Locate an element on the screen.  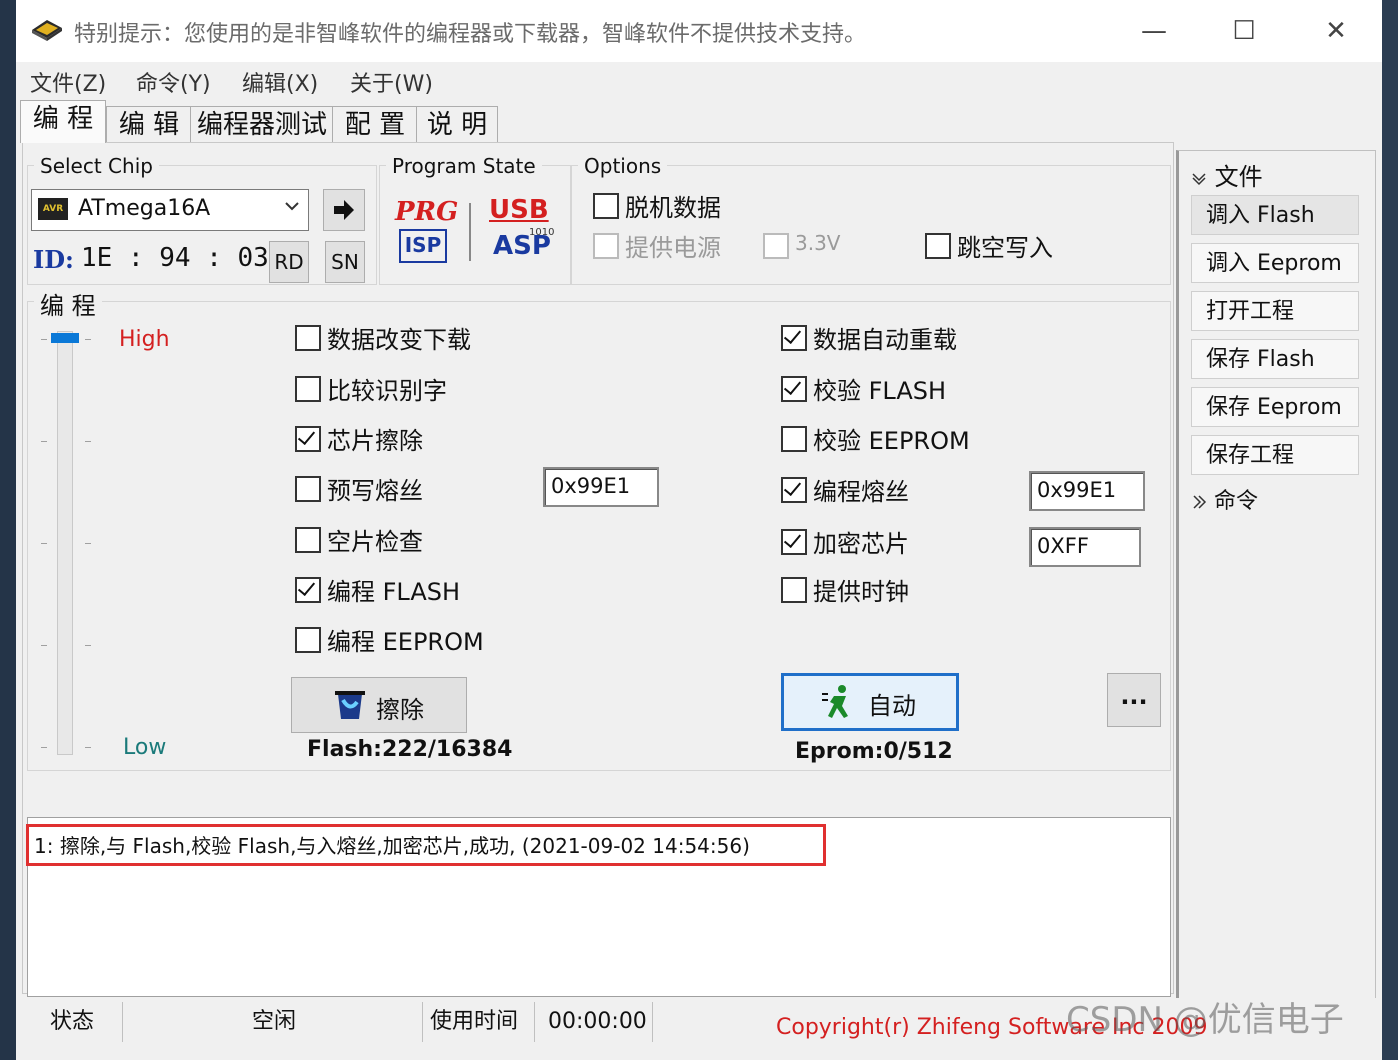
command-section-header: 命令 is located at coordinates (1224, 499).